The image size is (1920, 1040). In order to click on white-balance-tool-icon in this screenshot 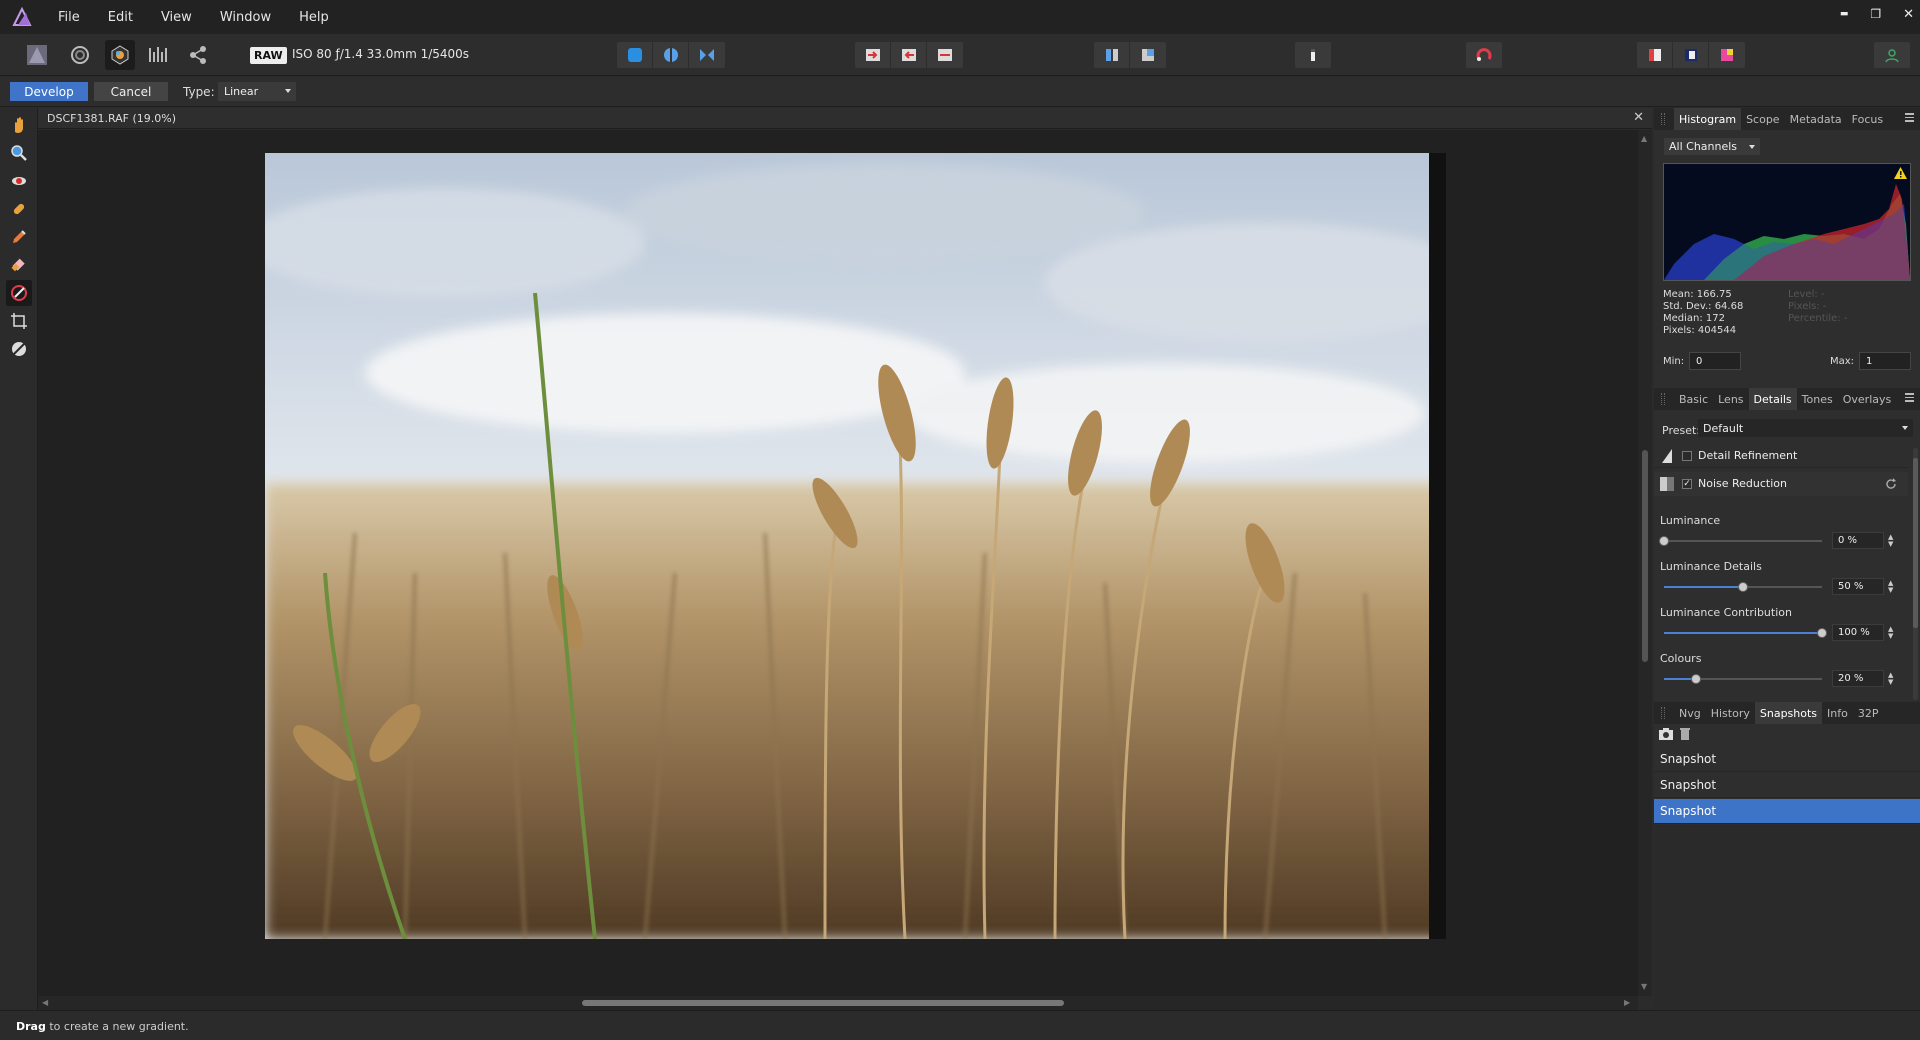, I will do `click(19, 349)`.